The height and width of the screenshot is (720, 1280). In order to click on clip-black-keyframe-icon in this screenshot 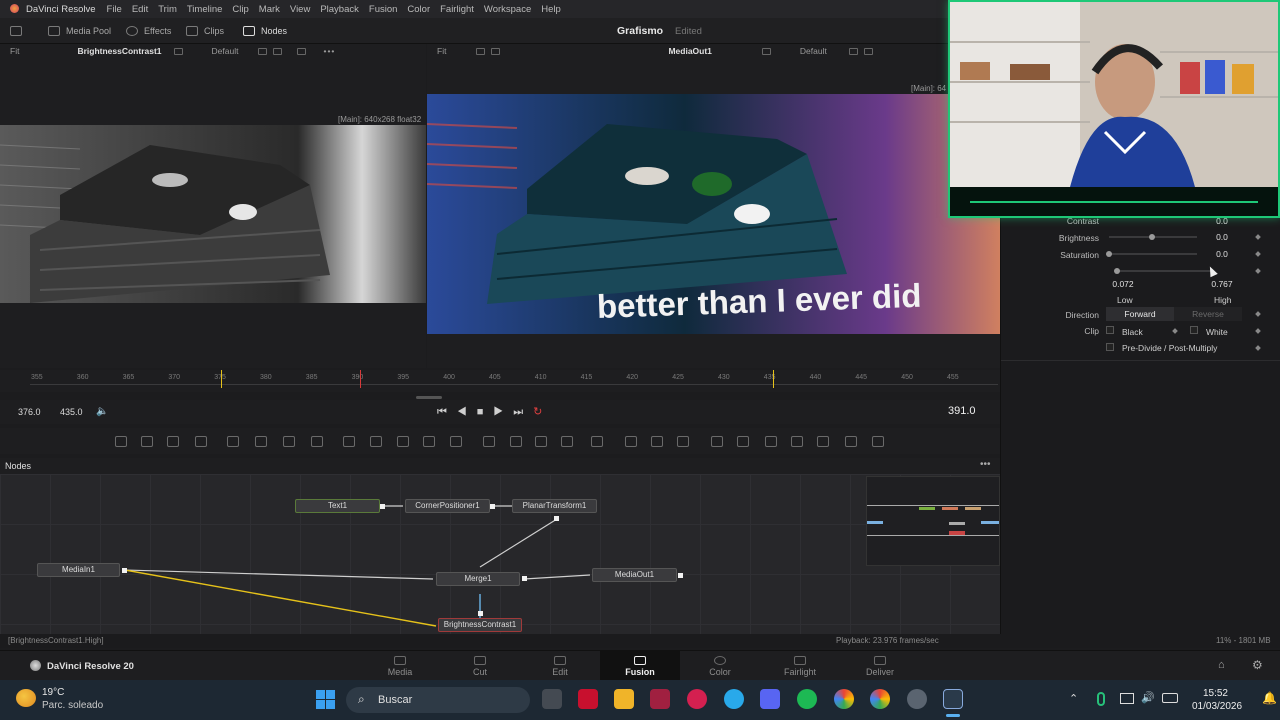, I will do `click(1175, 331)`.